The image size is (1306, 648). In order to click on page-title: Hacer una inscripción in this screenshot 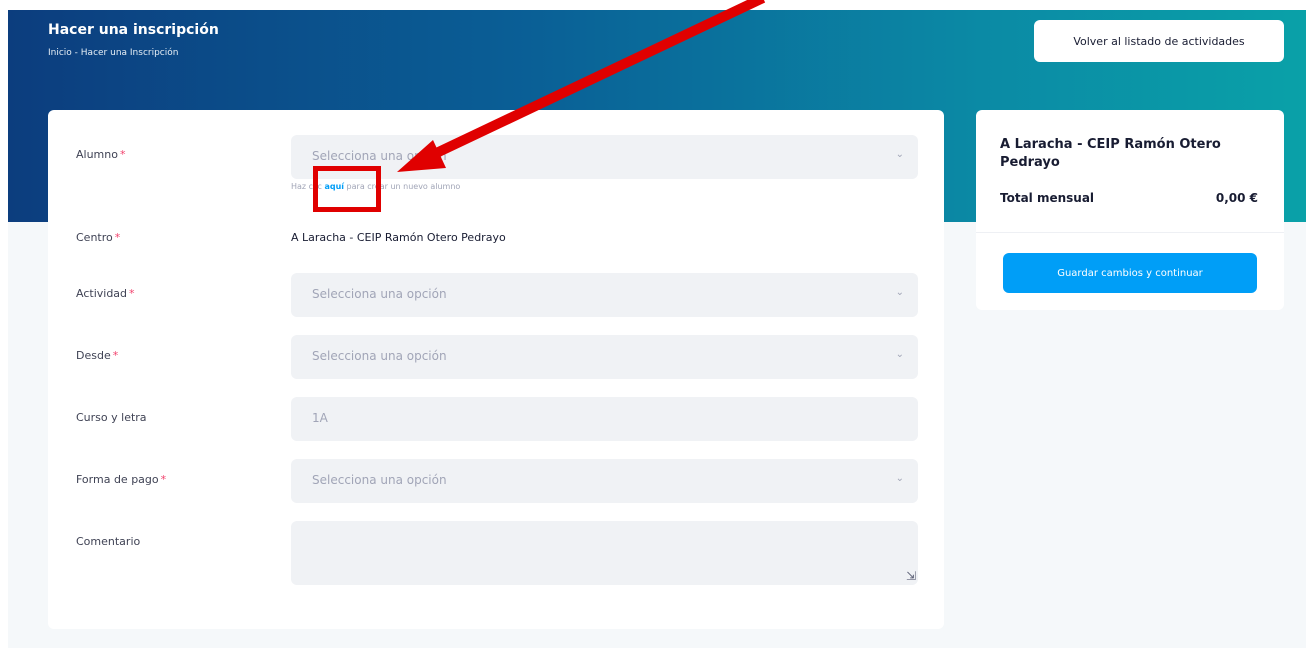, I will do `click(133, 30)`.